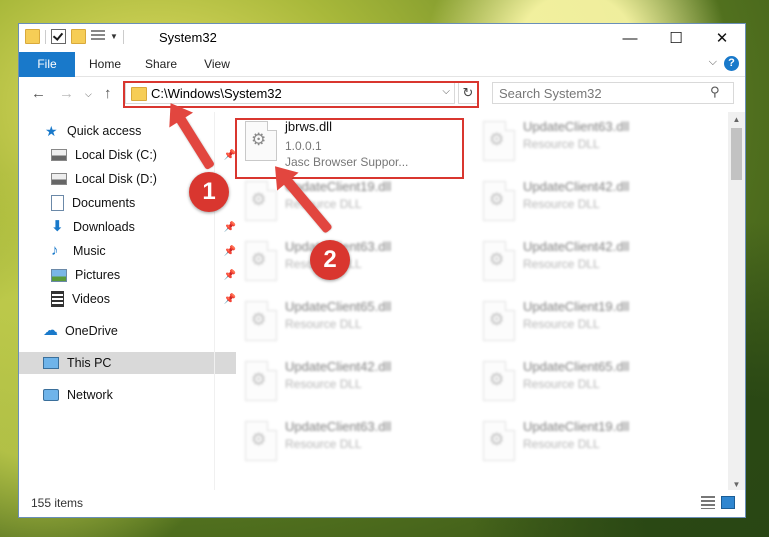 The image size is (769, 537). I want to click on refresh-button: ↻, so click(468, 93).